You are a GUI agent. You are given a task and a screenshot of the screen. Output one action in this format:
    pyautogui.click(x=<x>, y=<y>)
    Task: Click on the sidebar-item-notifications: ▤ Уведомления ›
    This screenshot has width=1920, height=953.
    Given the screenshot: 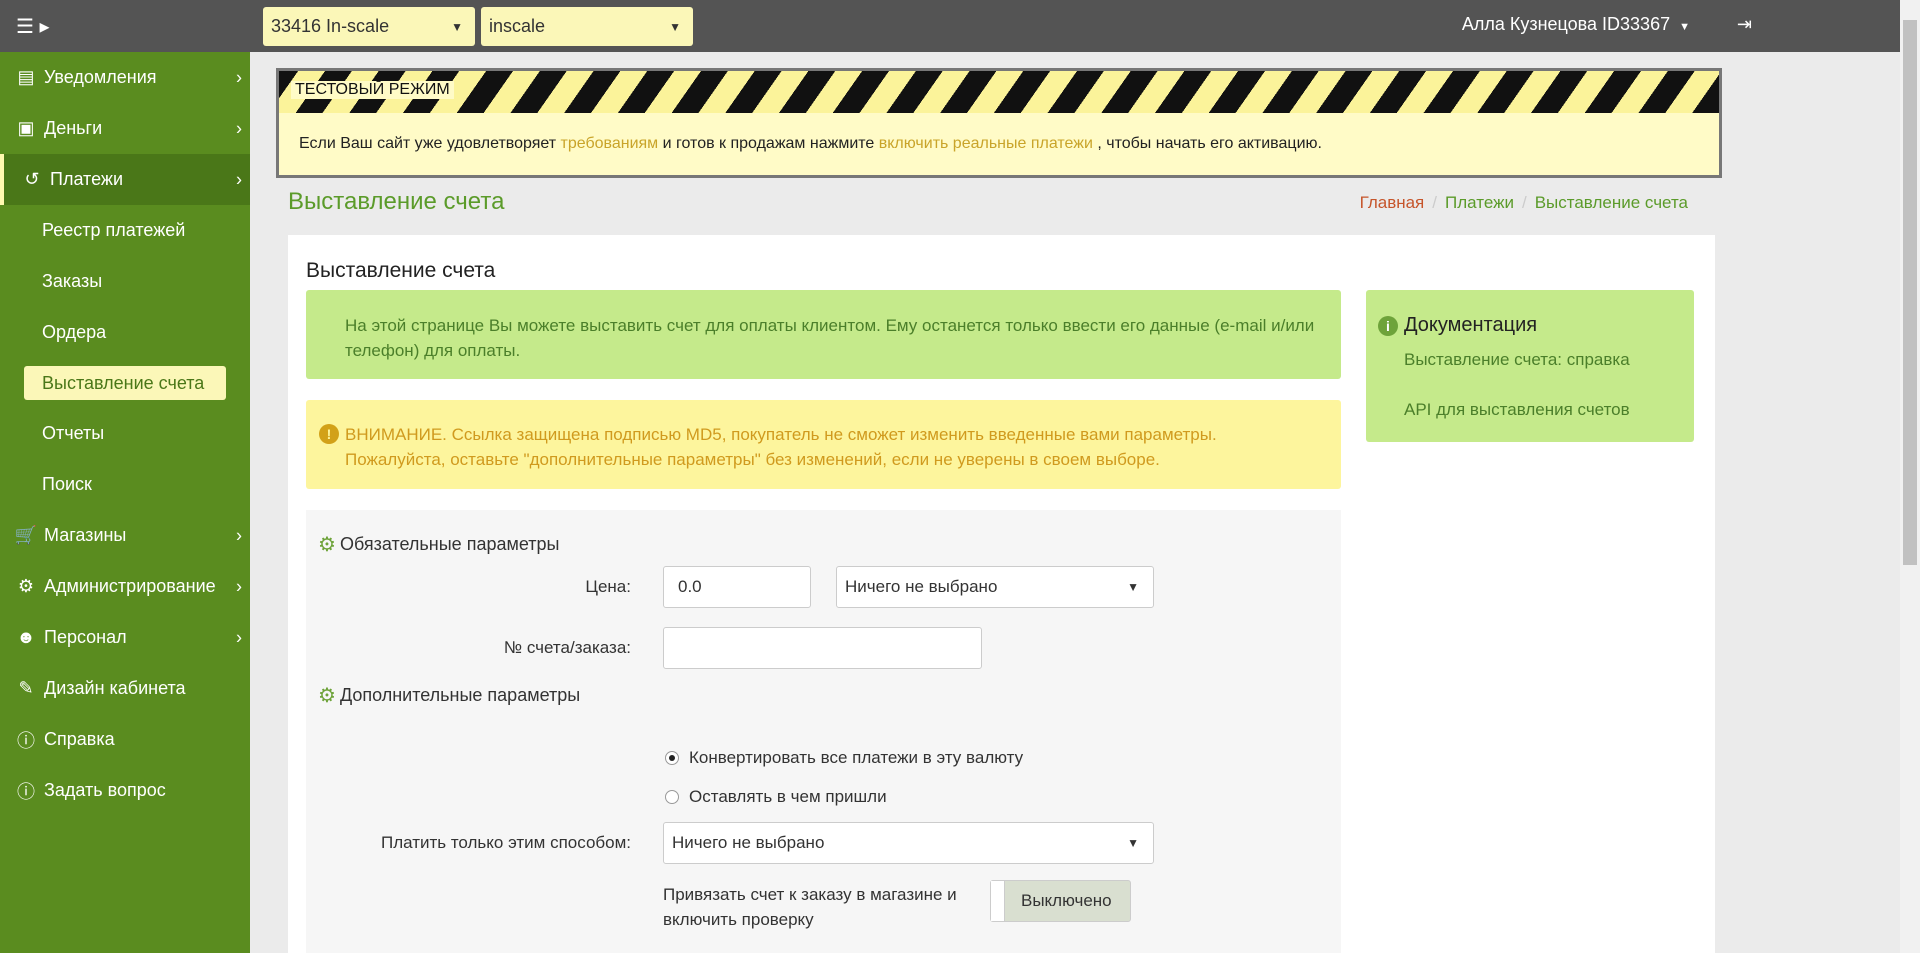 What is the action you would take?
    pyautogui.click(x=125, y=77)
    